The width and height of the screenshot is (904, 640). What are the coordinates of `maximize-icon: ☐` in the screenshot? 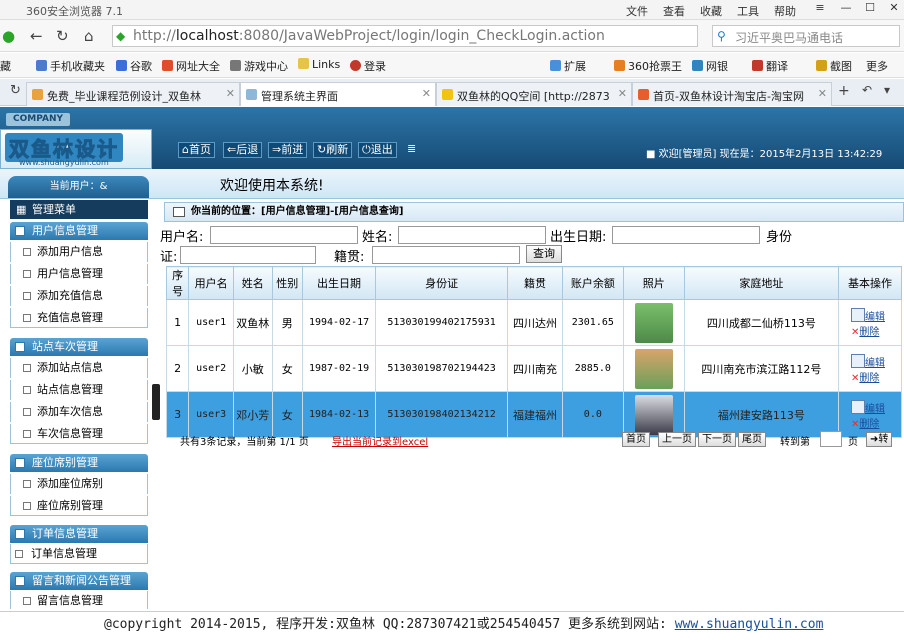 It's located at (870, 9).